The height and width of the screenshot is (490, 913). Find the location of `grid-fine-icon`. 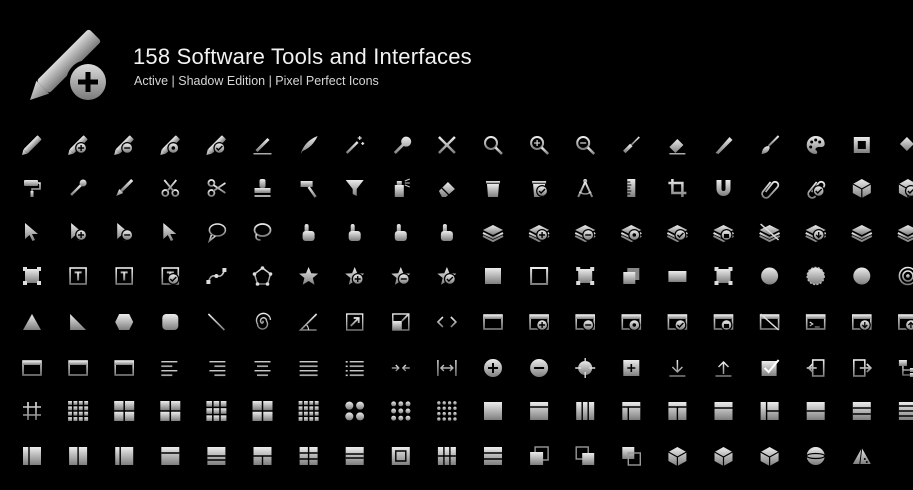

grid-fine-icon is located at coordinates (78, 411).